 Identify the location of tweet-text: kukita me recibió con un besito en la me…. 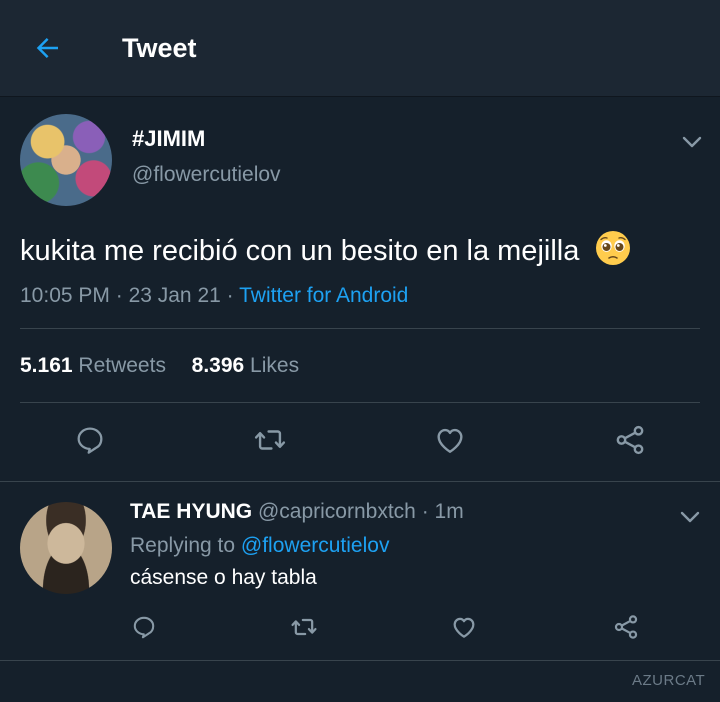
(325, 249).